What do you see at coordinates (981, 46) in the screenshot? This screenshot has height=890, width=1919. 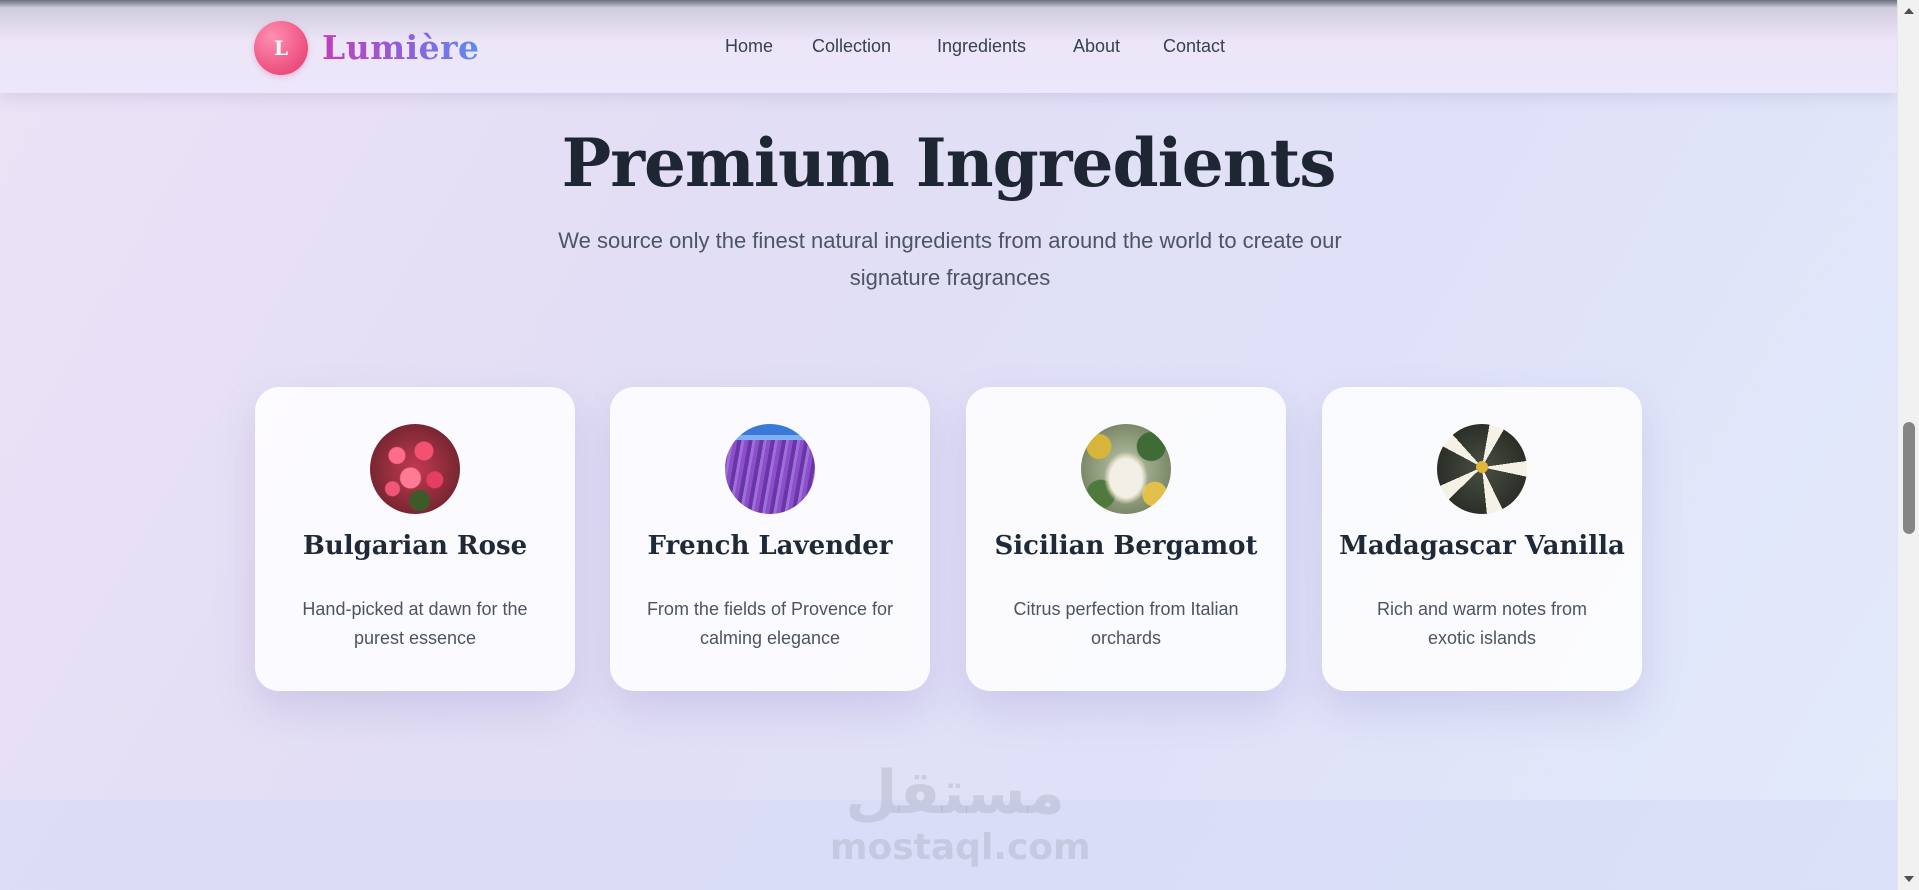 I see `nav-ingredients-link: Ingredients` at bounding box center [981, 46].